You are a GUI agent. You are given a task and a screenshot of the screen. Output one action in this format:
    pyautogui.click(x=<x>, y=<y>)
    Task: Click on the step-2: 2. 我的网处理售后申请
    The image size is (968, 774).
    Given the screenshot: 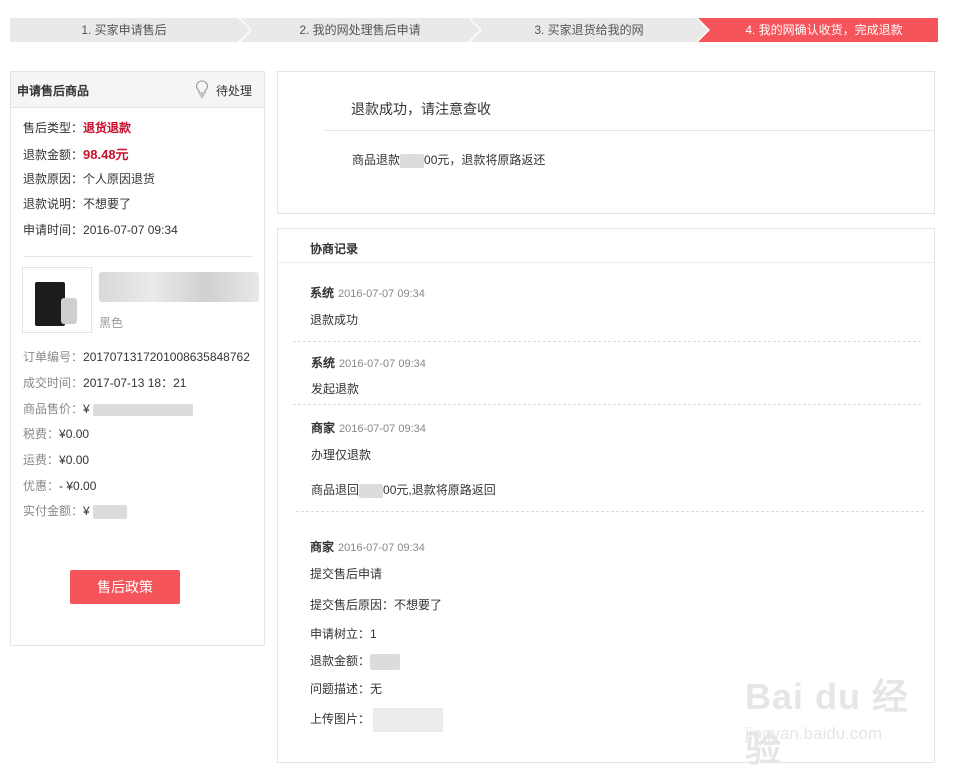 What is the action you would take?
    pyautogui.click(x=361, y=30)
    